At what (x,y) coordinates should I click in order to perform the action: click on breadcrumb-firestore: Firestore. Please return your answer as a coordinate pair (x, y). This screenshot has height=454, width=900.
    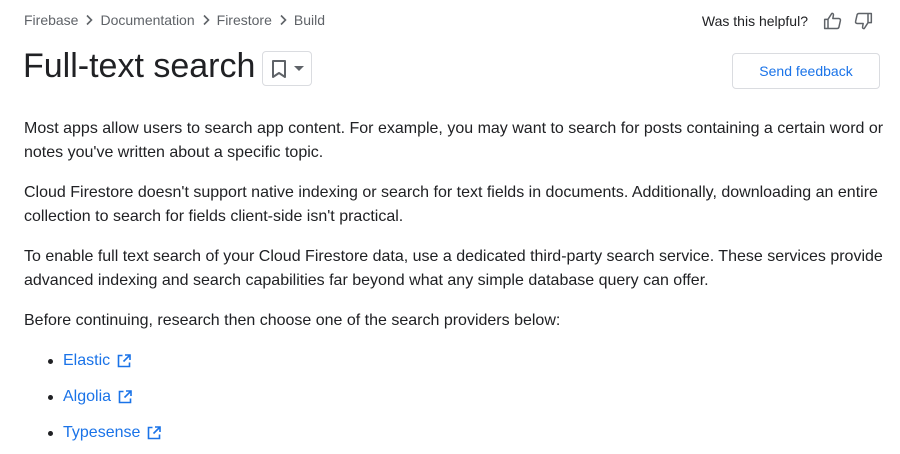
    Looking at the image, I should click on (244, 20).